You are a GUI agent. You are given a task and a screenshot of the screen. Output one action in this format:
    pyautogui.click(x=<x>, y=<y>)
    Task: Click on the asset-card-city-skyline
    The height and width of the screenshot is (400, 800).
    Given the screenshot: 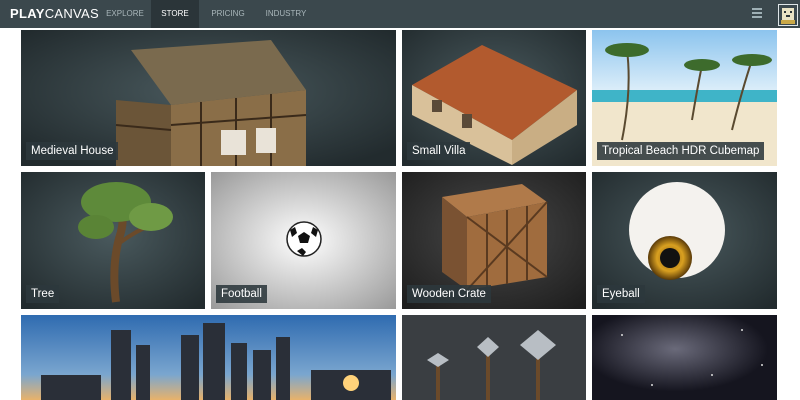 What is the action you would take?
    pyautogui.click(x=208, y=357)
    